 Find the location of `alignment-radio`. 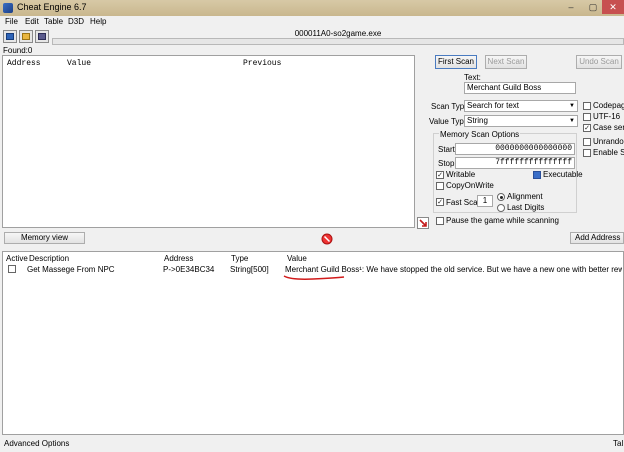

alignment-radio is located at coordinates (501, 197).